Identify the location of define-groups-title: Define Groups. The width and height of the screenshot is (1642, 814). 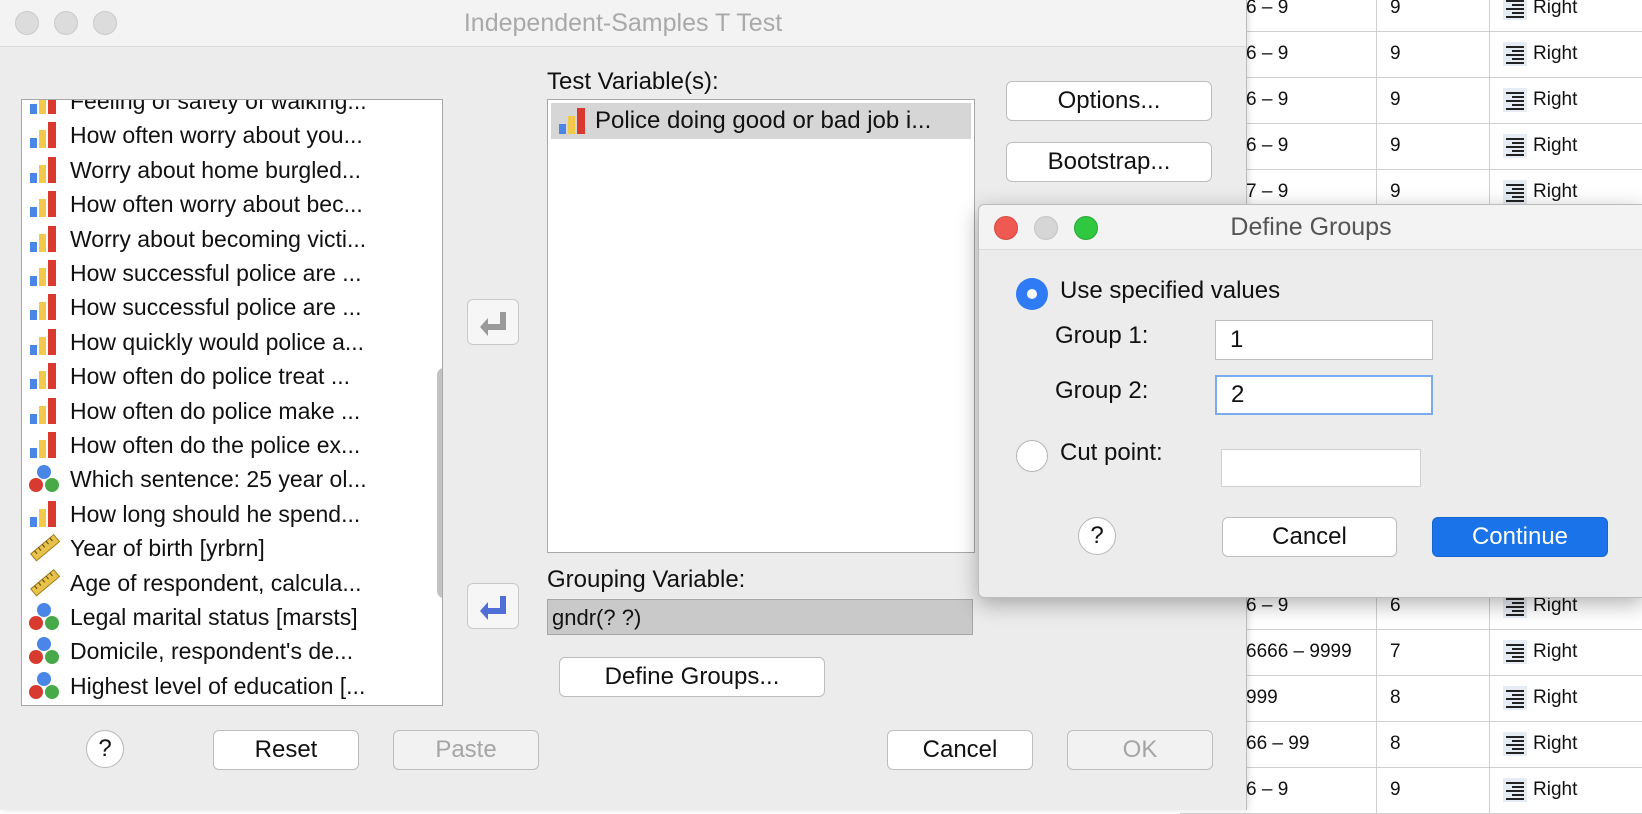
(1311, 227).